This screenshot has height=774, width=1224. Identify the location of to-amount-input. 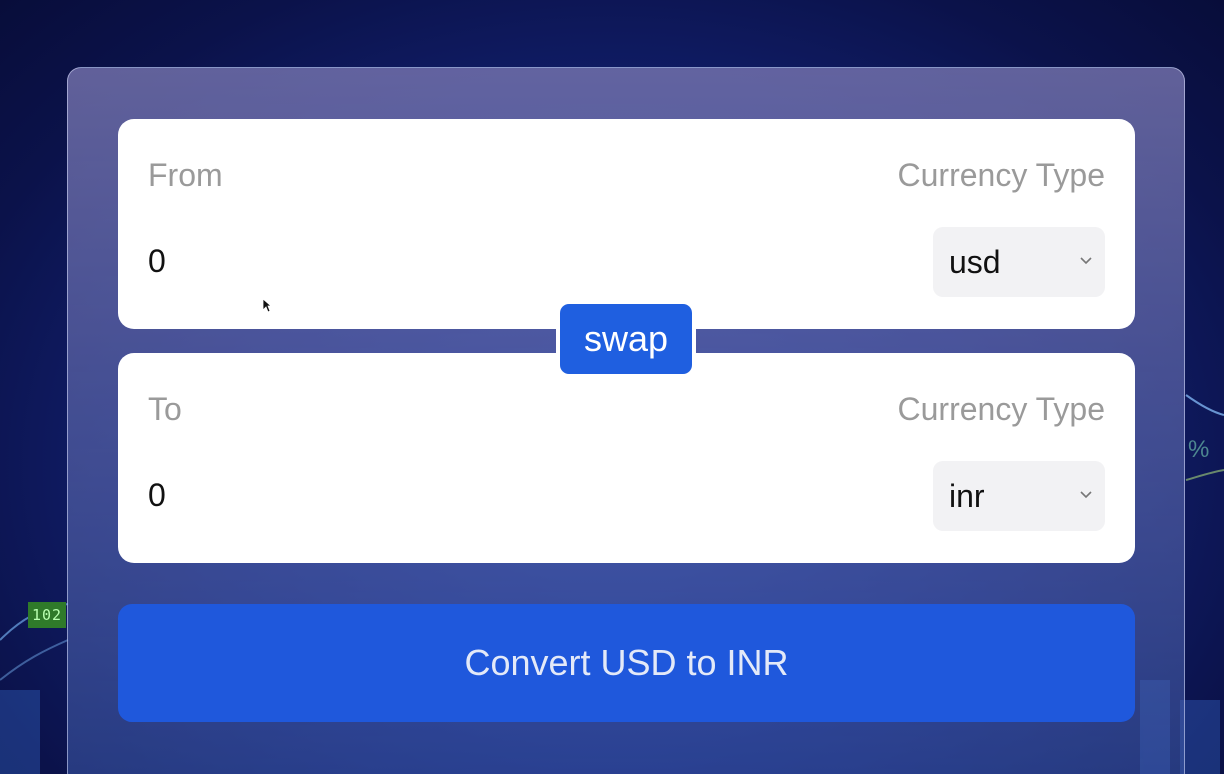
(448, 495).